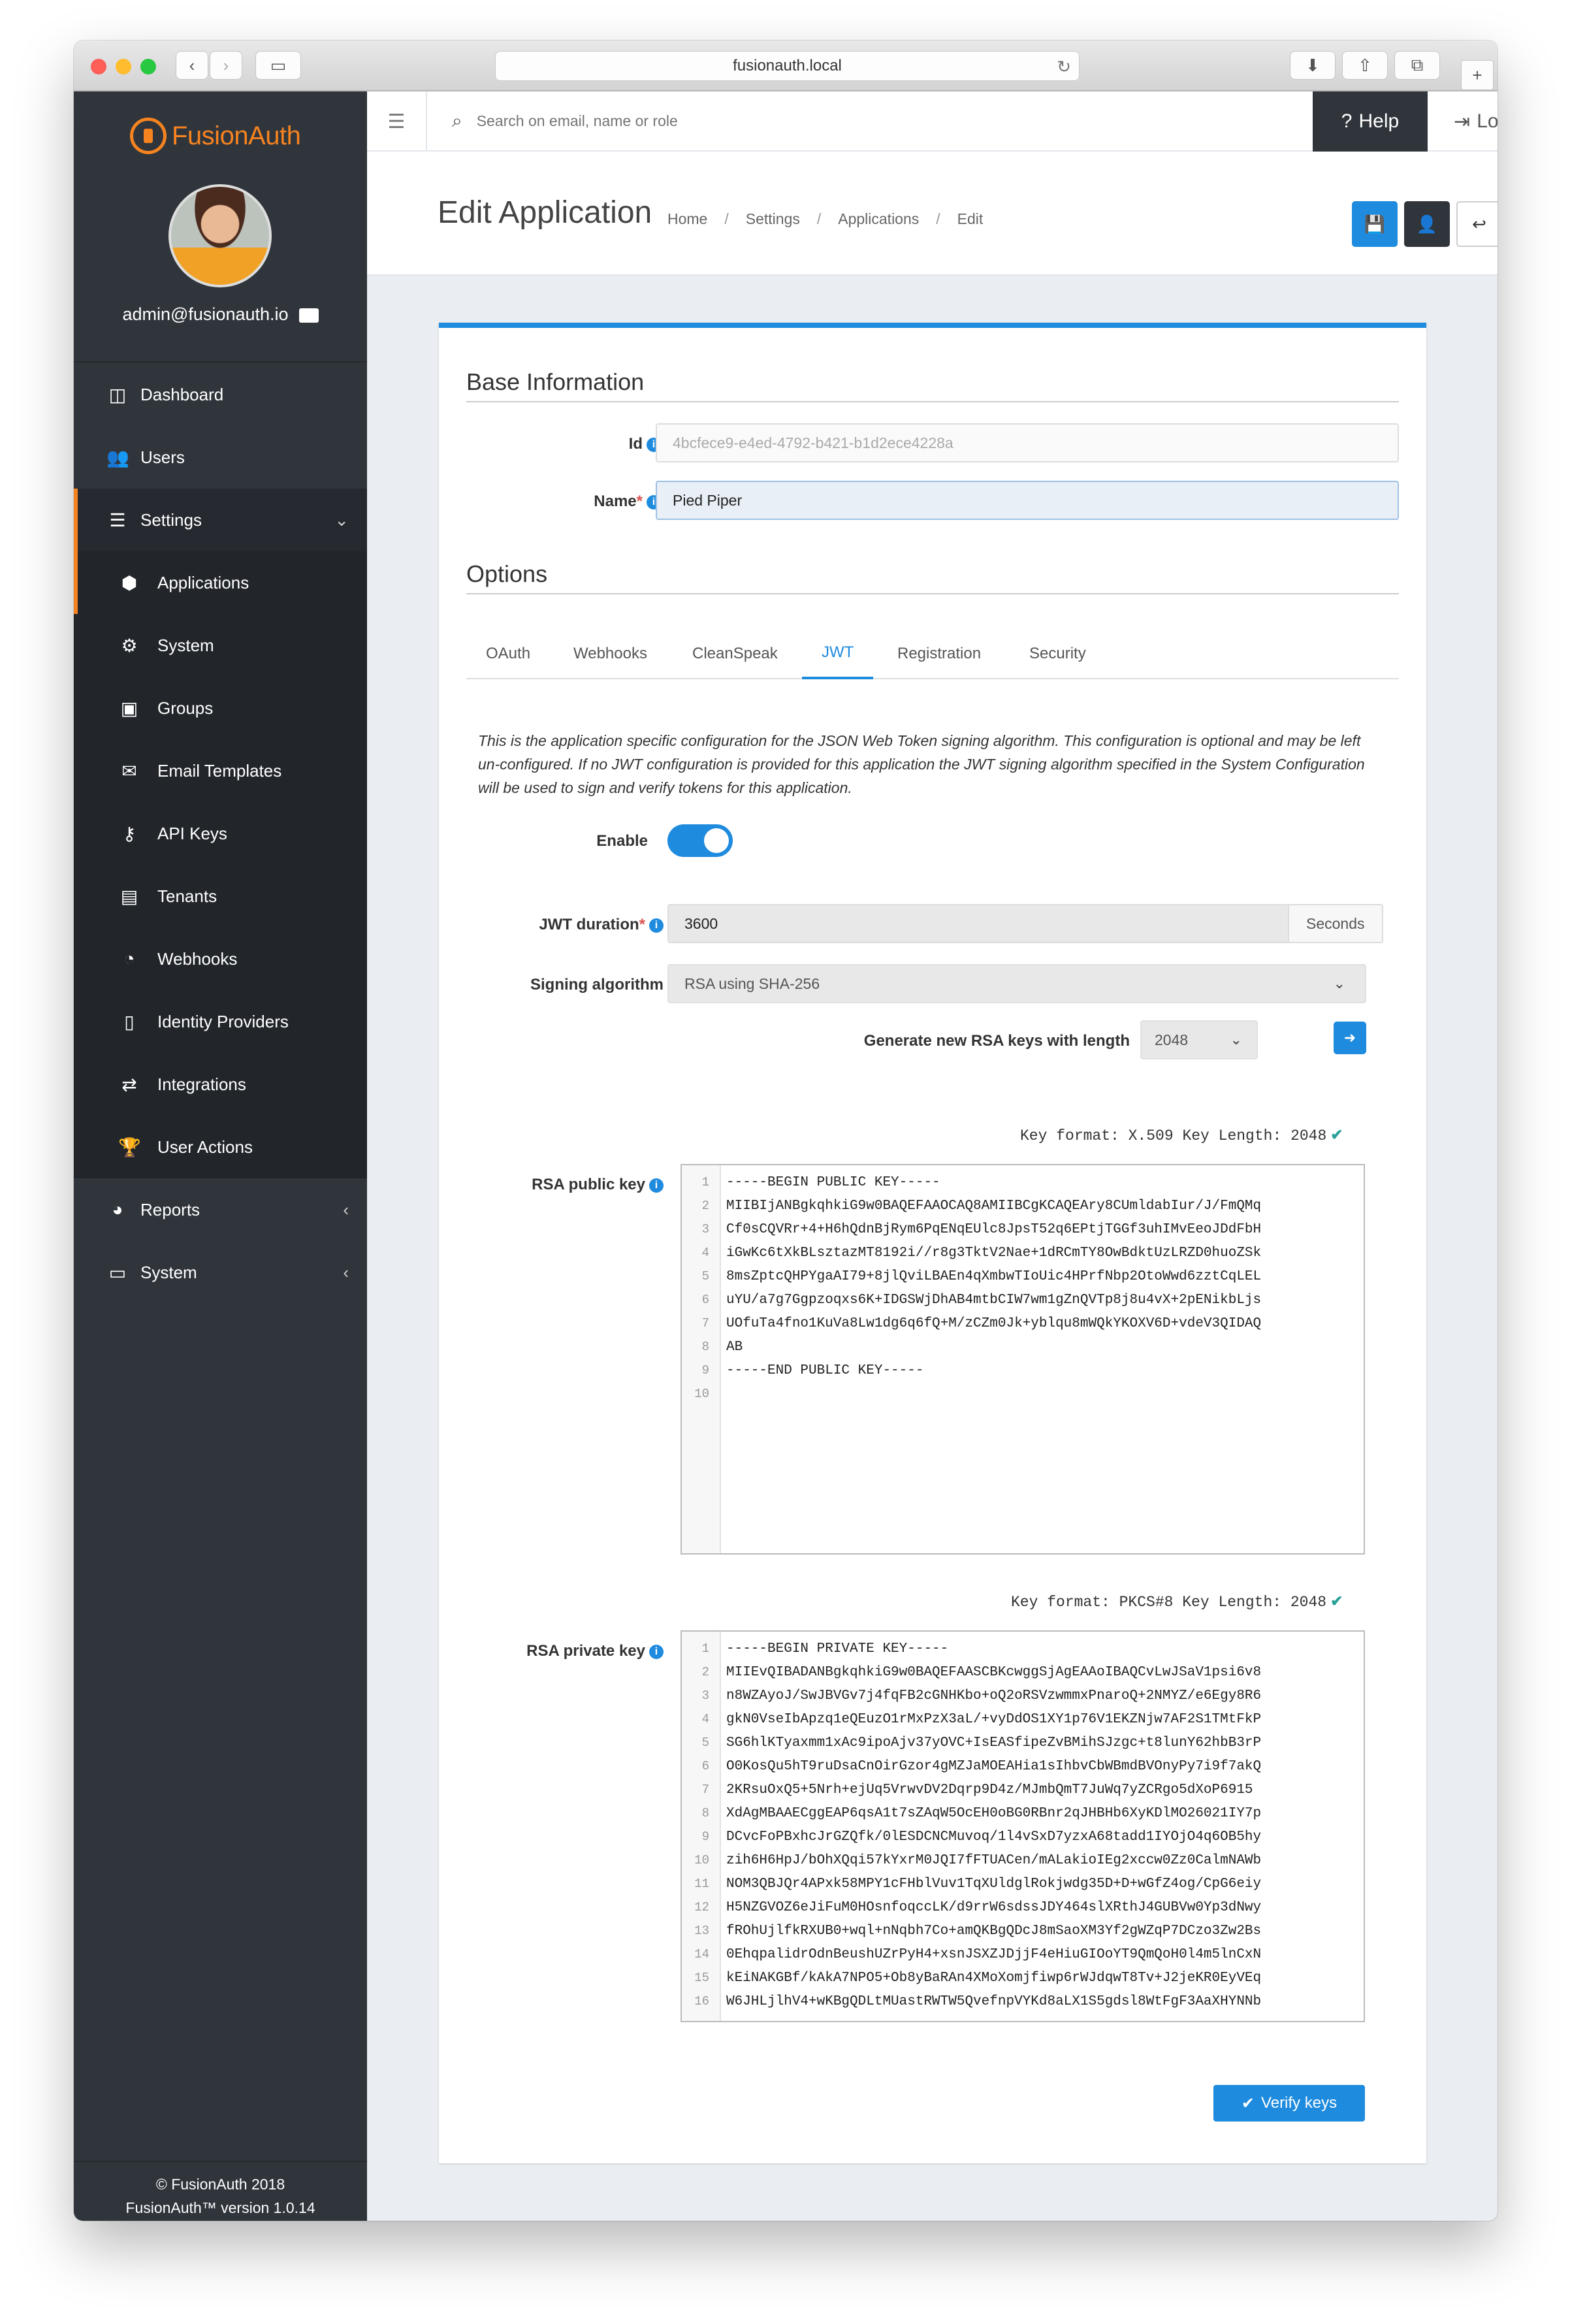 This screenshot has height=2324, width=1570. I want to click on sidebar-item-system-settings: ⚙ System, so click(220, 645).